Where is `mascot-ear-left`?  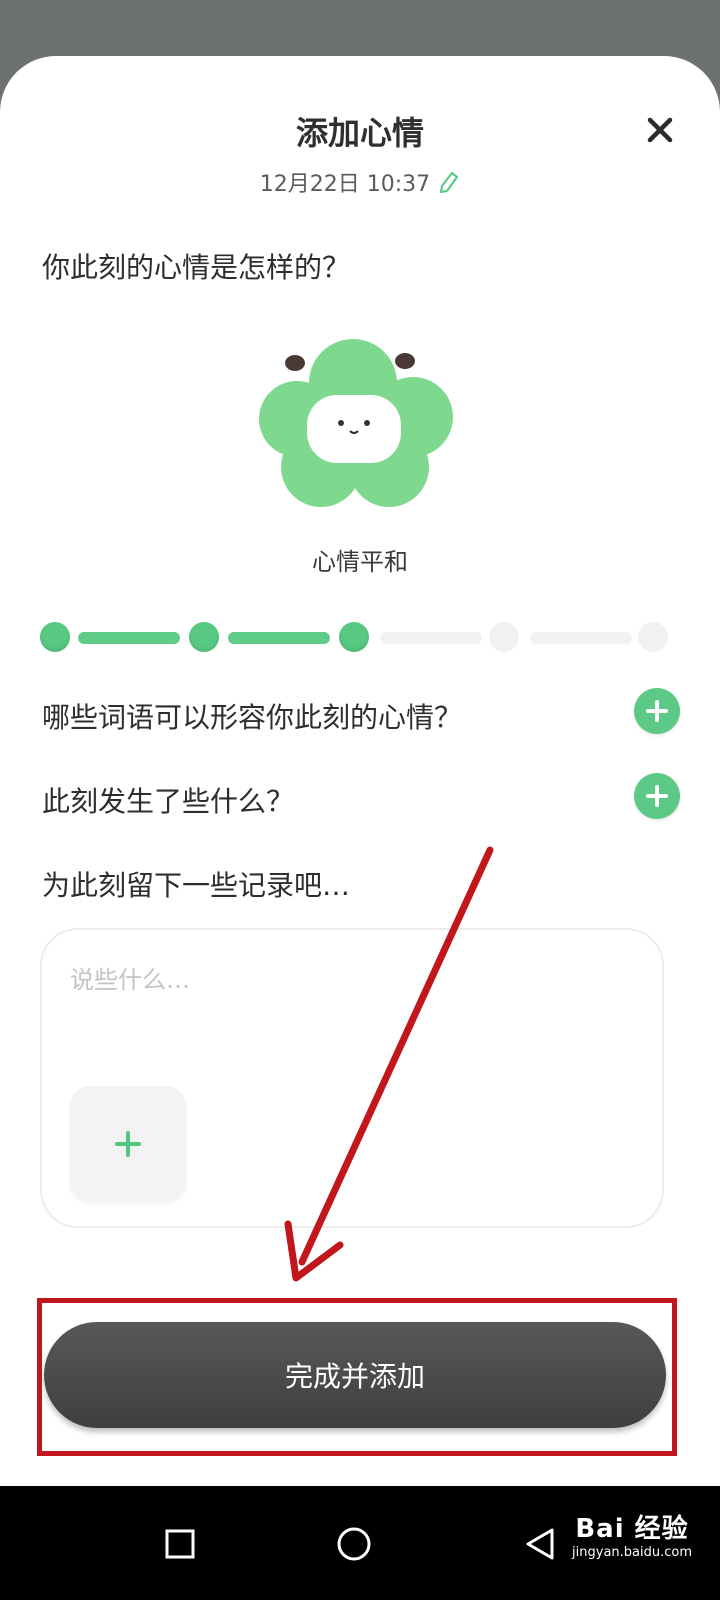
mascot-ear-left is located at coordinates (295, 363).